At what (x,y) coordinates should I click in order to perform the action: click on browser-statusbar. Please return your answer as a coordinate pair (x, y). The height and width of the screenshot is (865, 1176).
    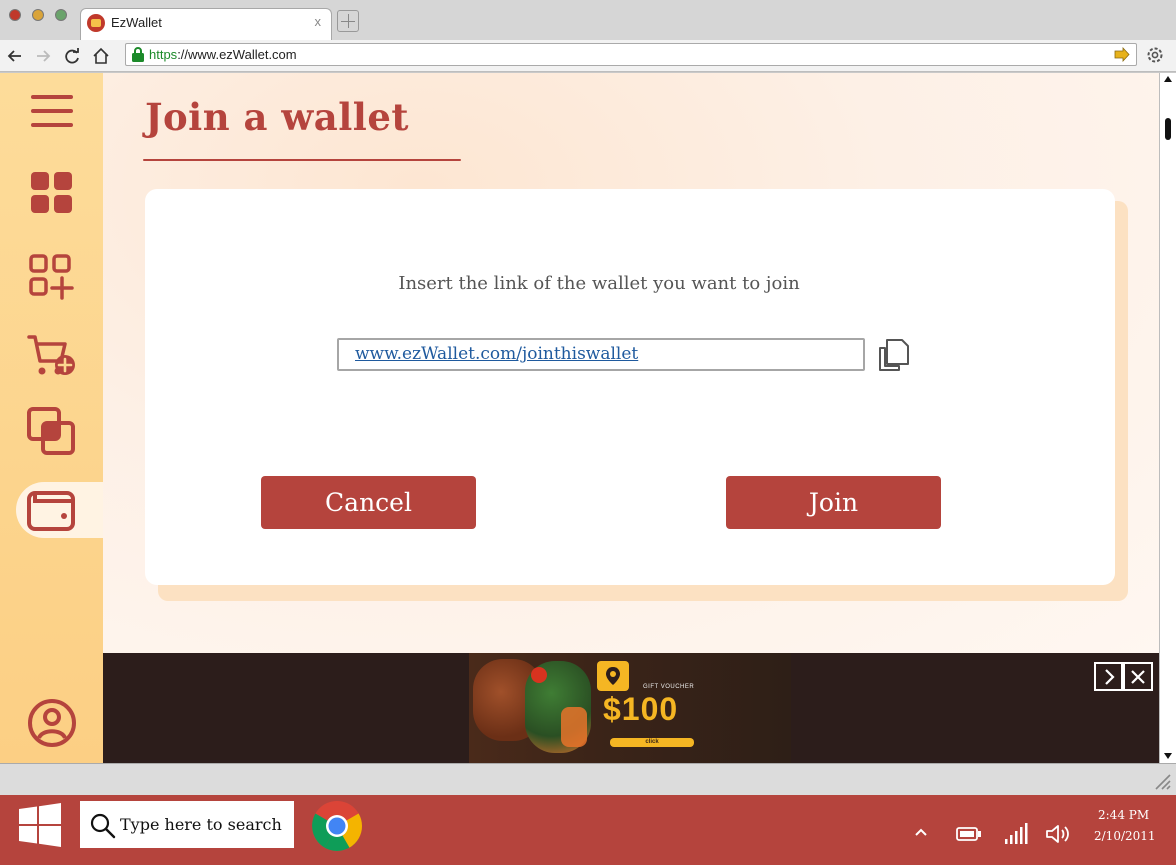
    Looking at the image, I should click on (588, 779).